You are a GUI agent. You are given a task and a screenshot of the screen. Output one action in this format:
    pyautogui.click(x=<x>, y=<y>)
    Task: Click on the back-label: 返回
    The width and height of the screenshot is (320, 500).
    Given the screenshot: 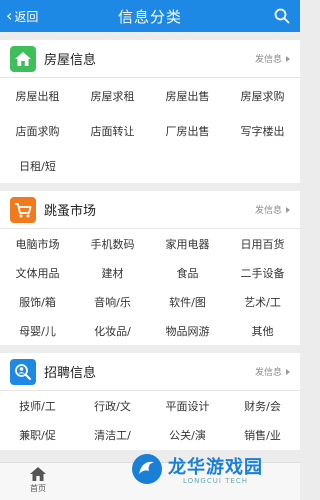 What is the action you would take?
    pyautogui.click(x=26, y=16)
    